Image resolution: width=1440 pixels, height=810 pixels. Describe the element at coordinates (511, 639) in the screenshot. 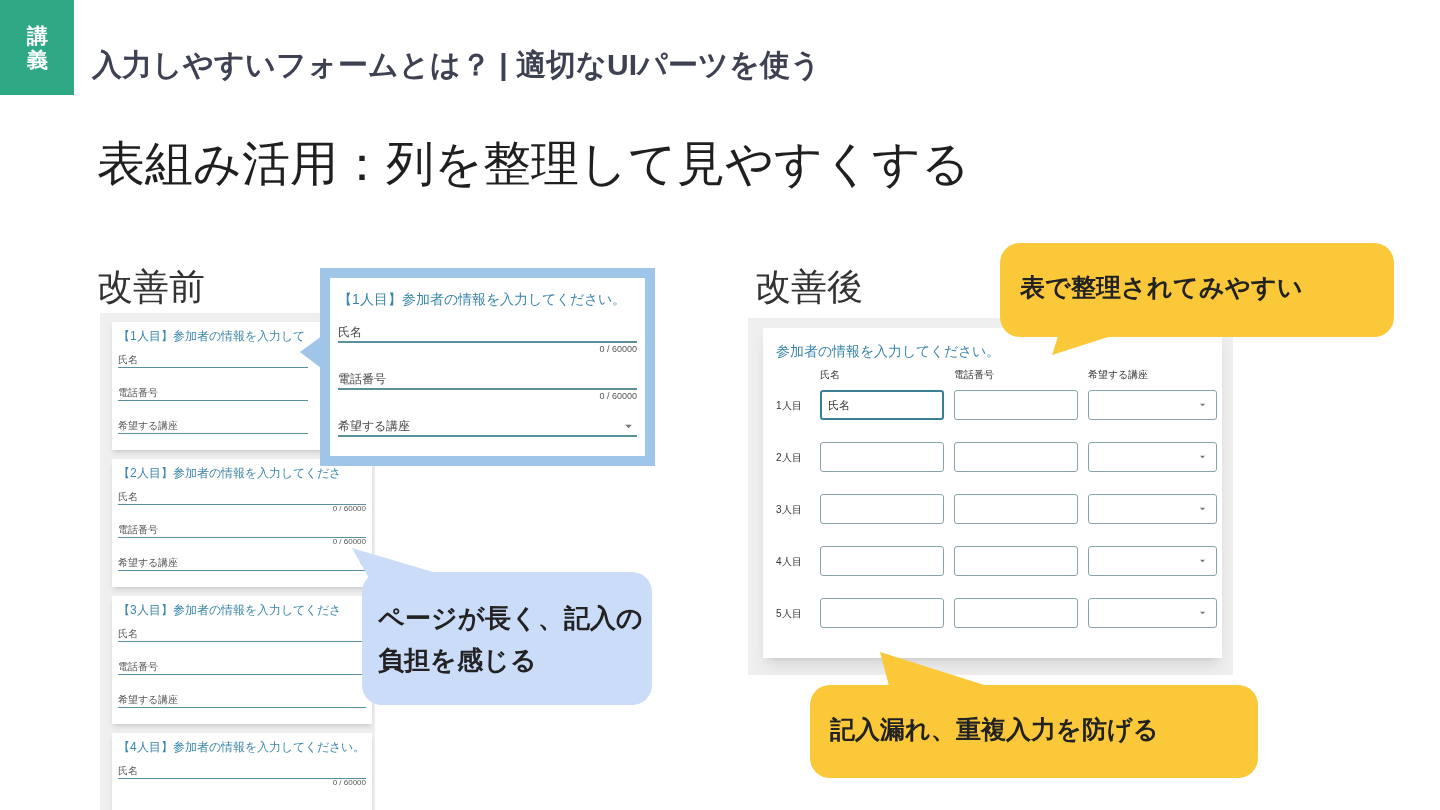

I see `callout-text: ページが長く、記入の負担を感じる` at that location.